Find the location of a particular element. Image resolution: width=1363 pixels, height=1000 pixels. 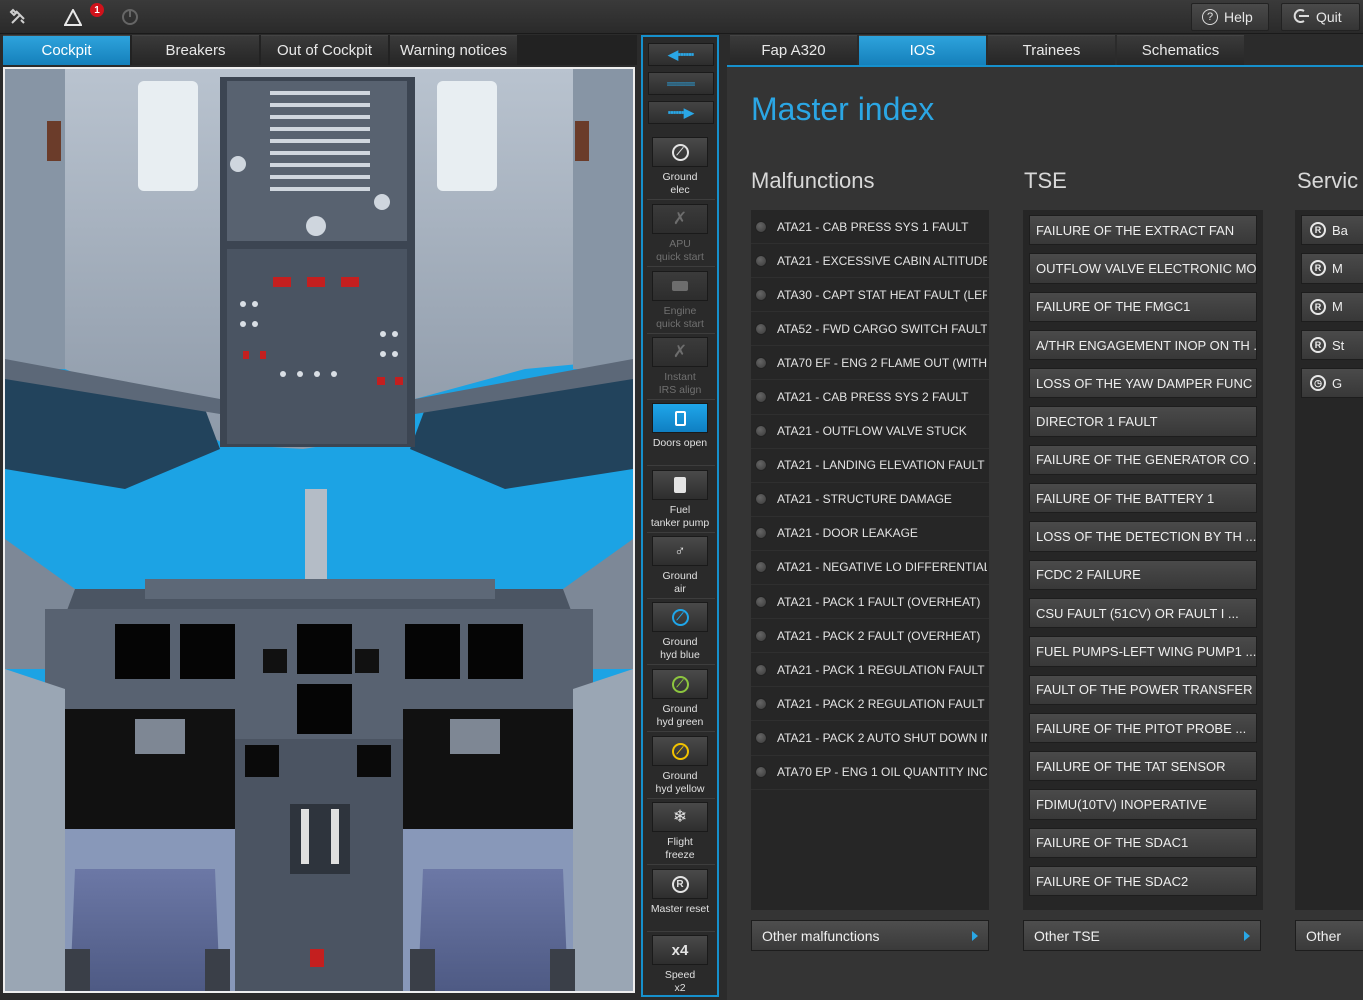

top-bar: 1 ? Help Quit is located at coordinates (681, 17).